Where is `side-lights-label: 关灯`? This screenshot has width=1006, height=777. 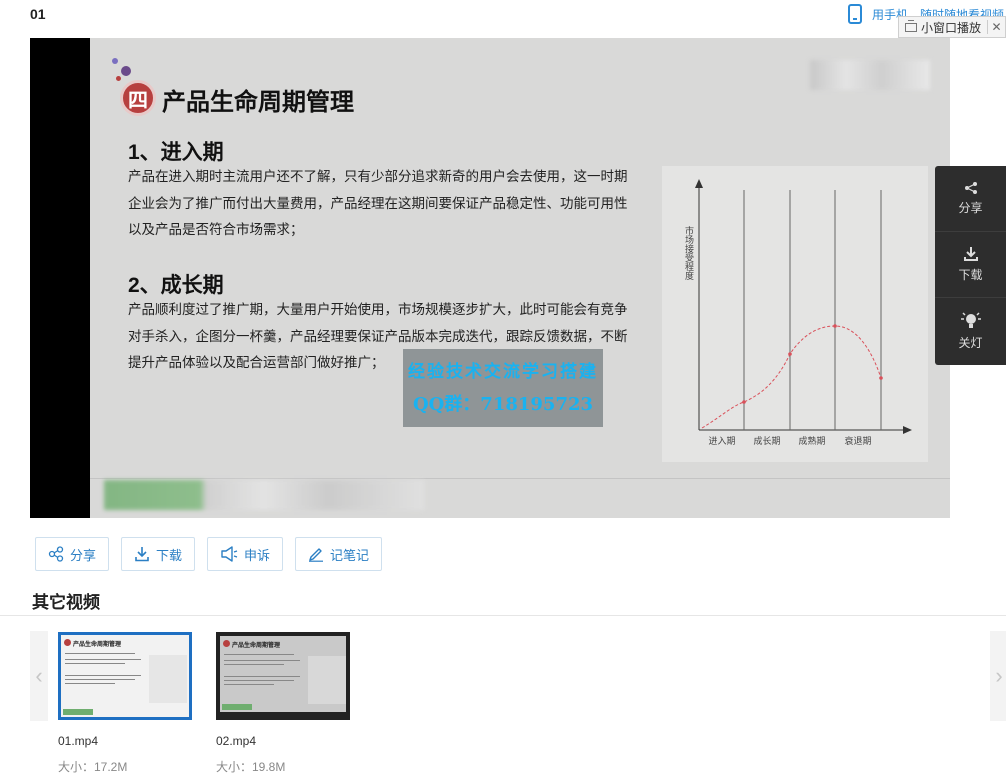 side-lights-label: 关灯 is located at coordinates (970, 342).